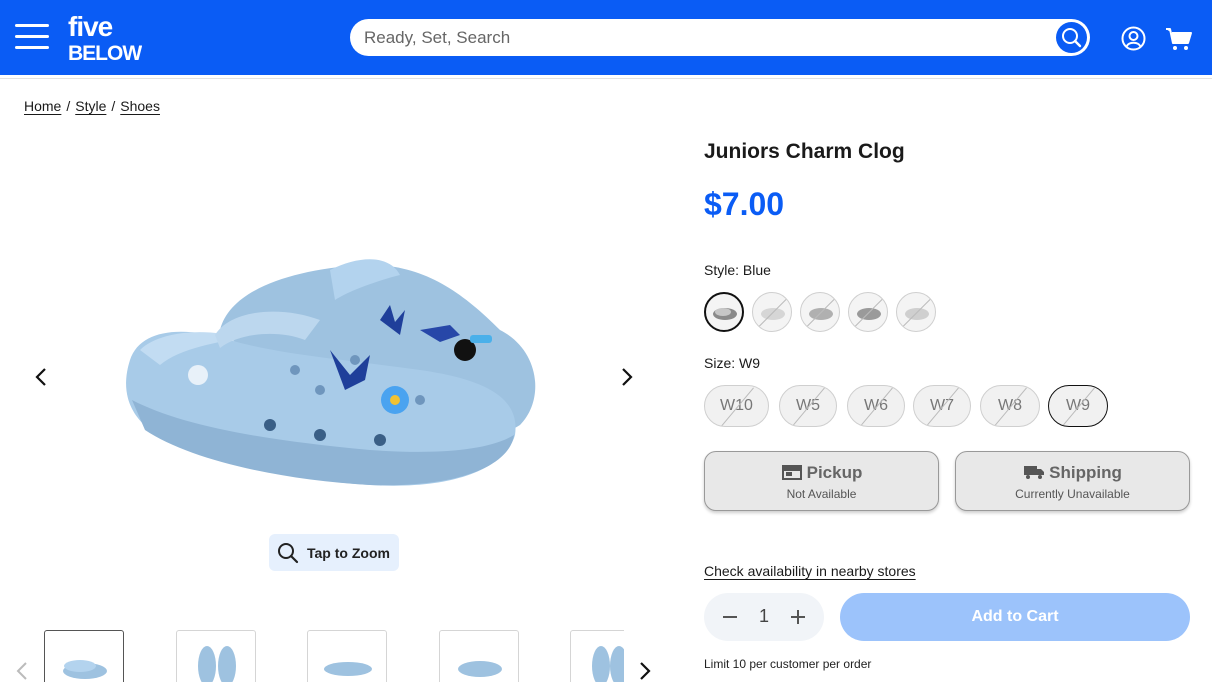 The width and height of the screenshot is (1212, 682). What do you see at coordinates (756, 270) in the screenshot?
I see `style-value: Blue` at bounding box center [756, 270].